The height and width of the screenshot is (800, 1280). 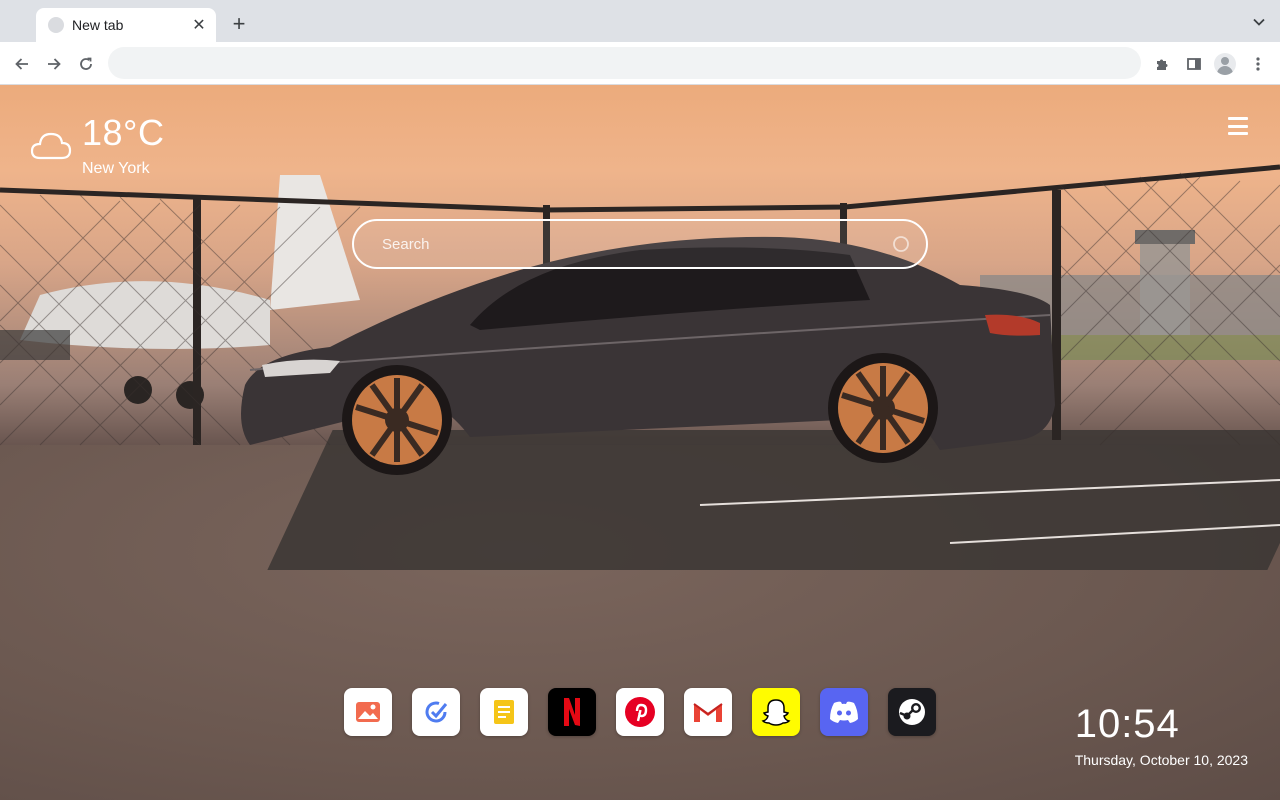 I want to click on clock-time: 10:54, so click(x=1127, y=724).